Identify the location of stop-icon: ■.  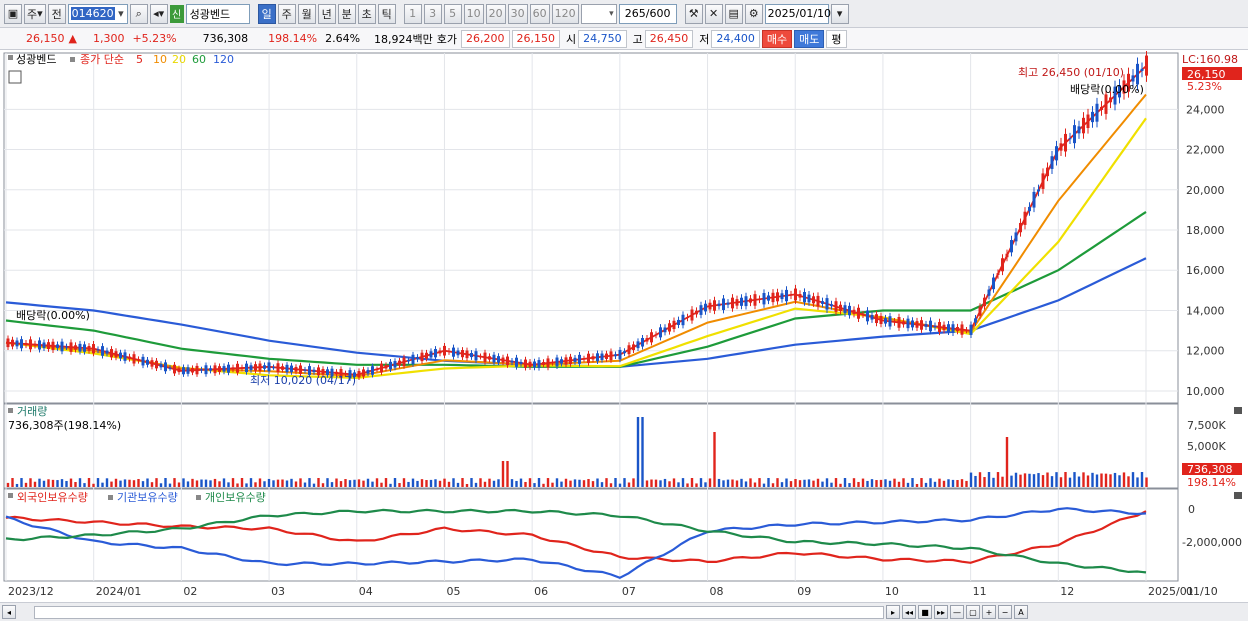
(925, 612).